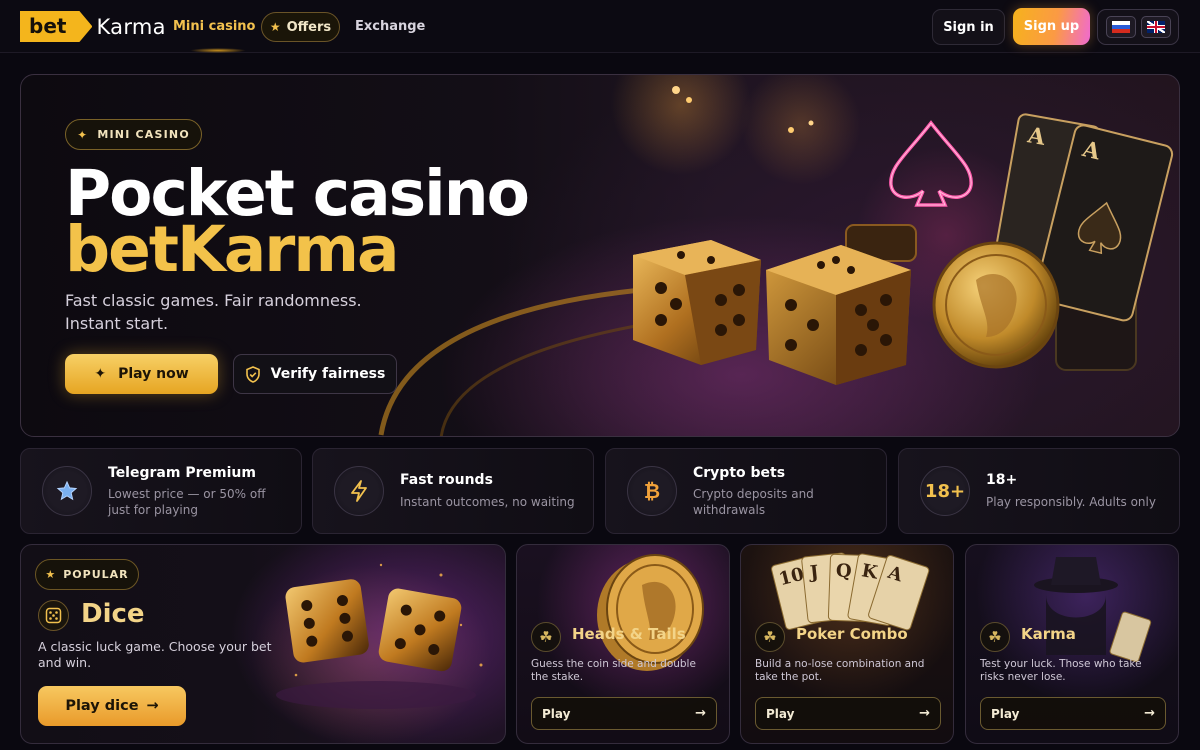 The image size is (1200, 750). I want to click on play-heads-tails-button: Play →, so click(624, 713).